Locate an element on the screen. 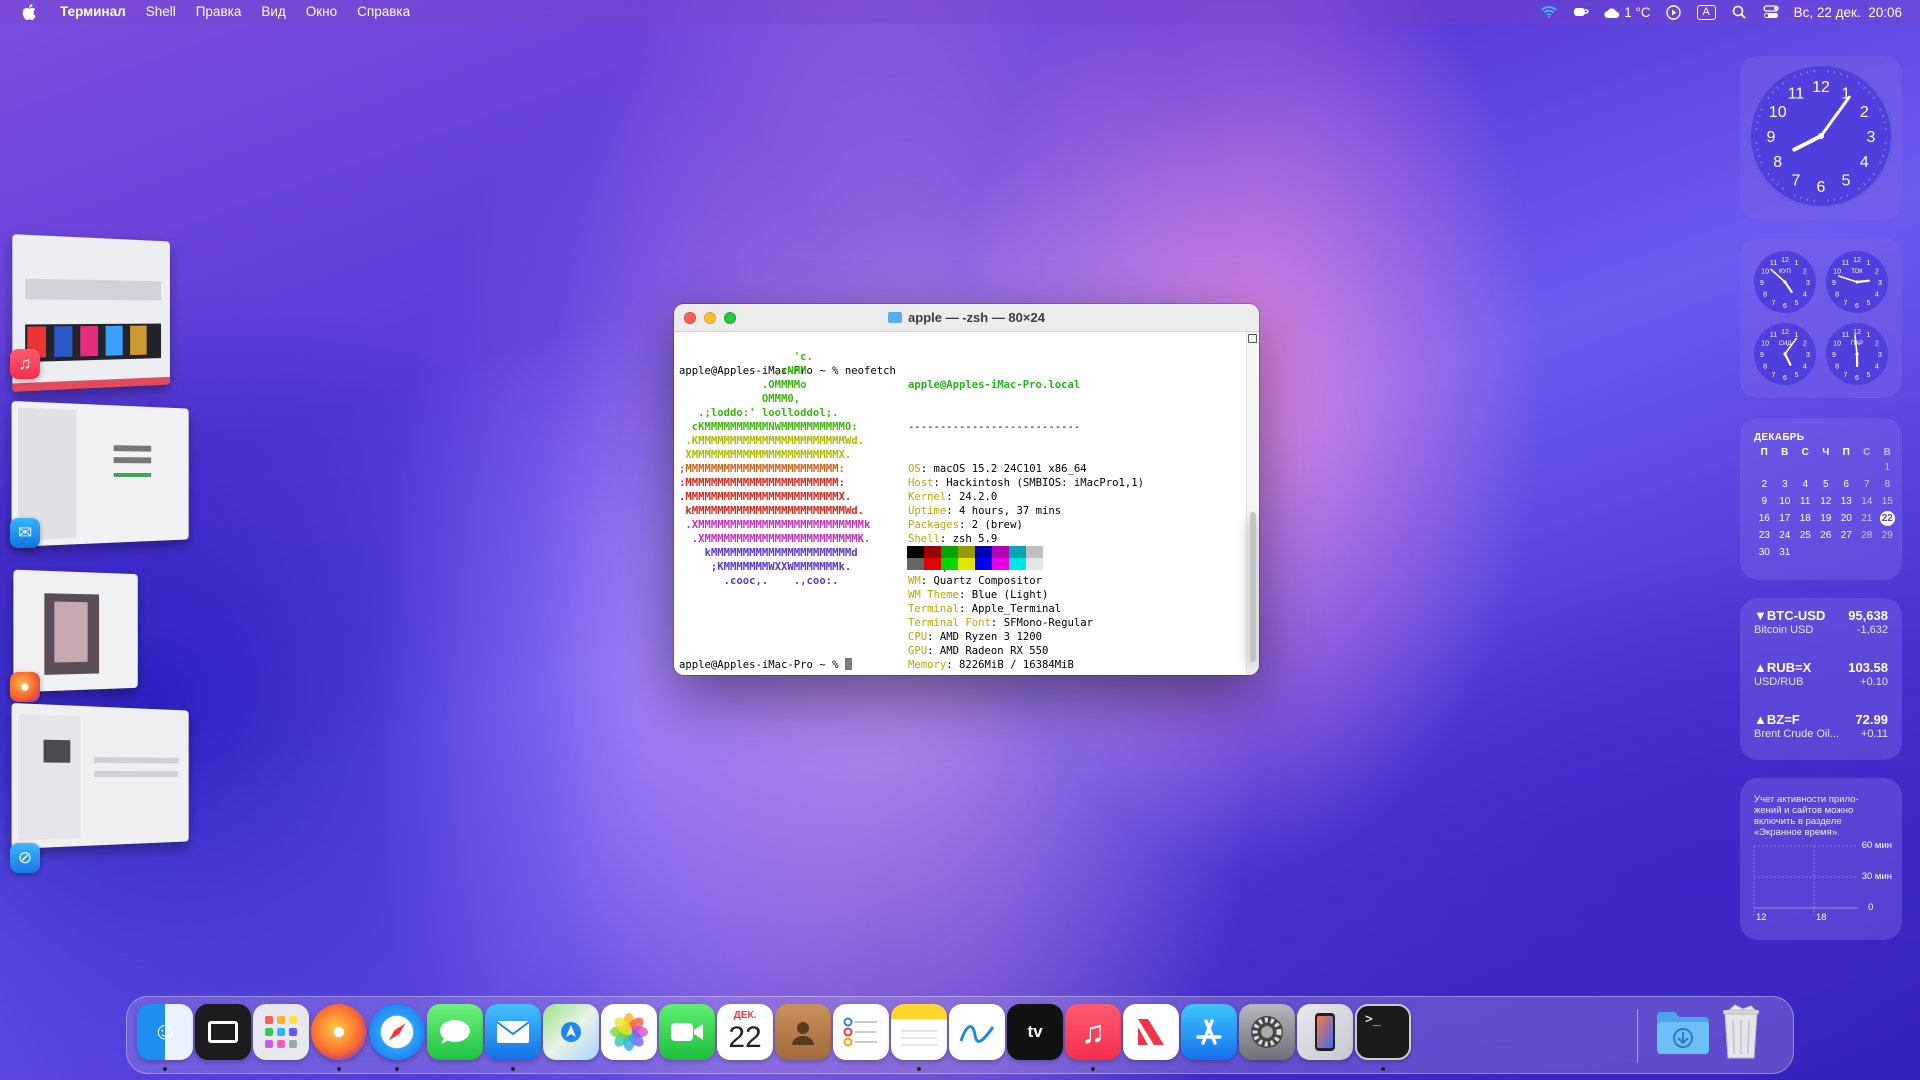 Image resolution: width=1920 pixels, height=1080 pixels. calendar-day: 12 is located at coordinates (1826, 501).